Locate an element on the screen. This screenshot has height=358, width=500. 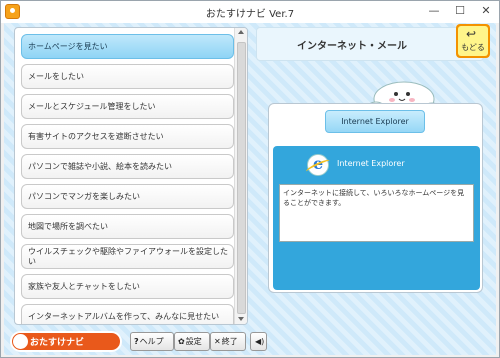
scroll-thumb is located at coordinates (241, 178).